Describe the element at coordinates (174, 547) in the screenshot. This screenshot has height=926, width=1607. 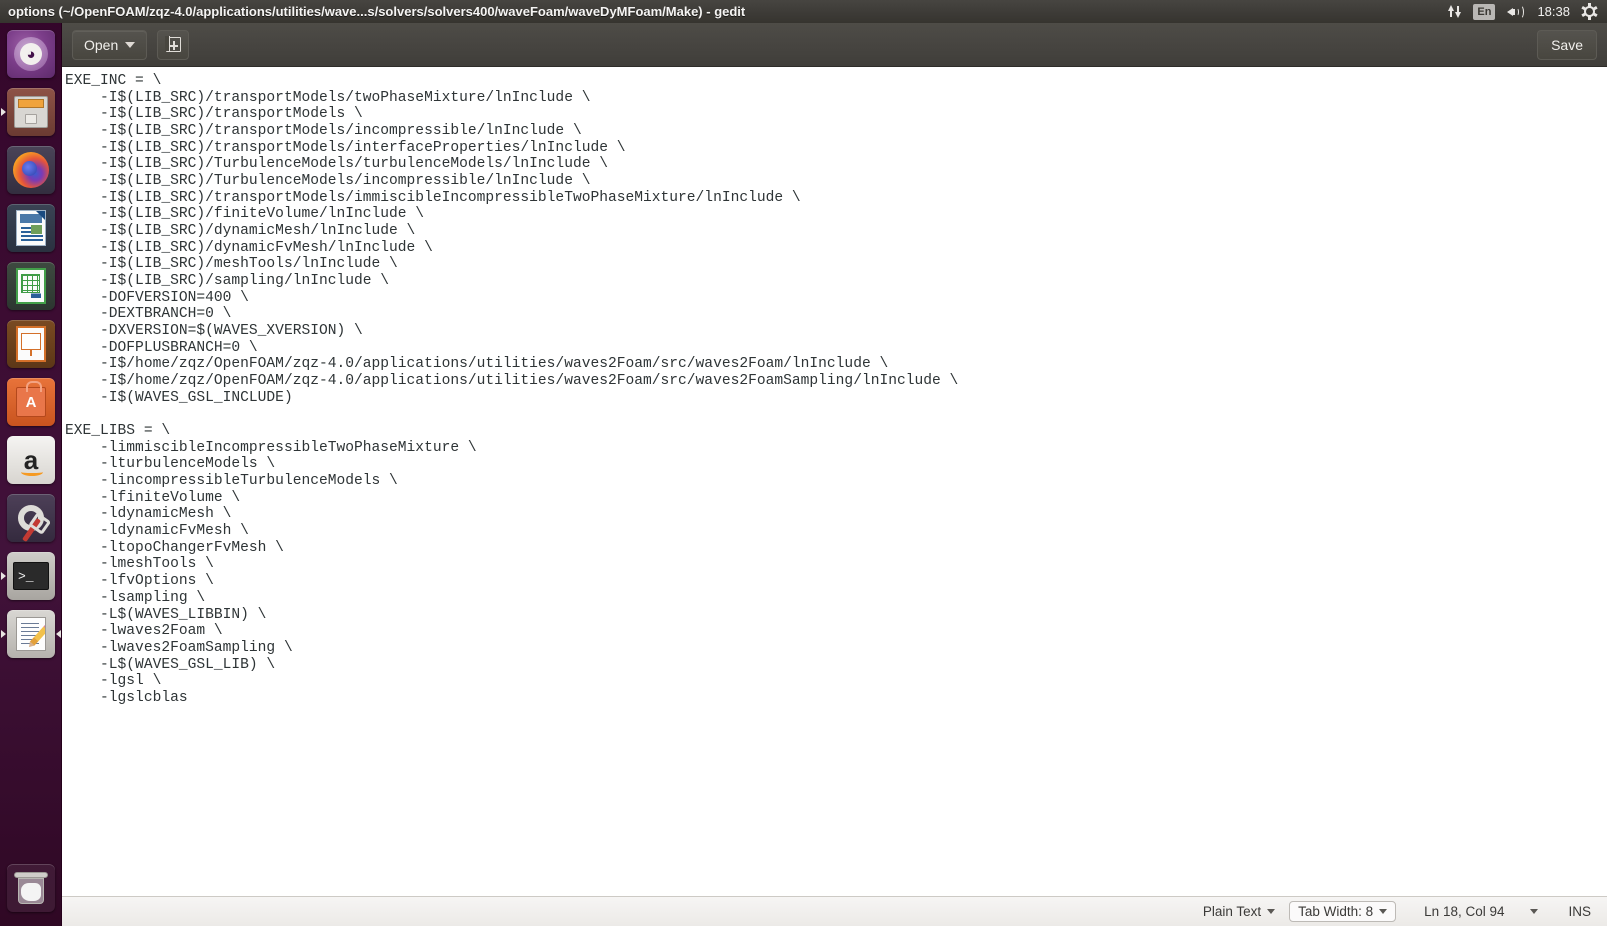
I see `code-line: -ltopoChangerFvMesh \` at that location.